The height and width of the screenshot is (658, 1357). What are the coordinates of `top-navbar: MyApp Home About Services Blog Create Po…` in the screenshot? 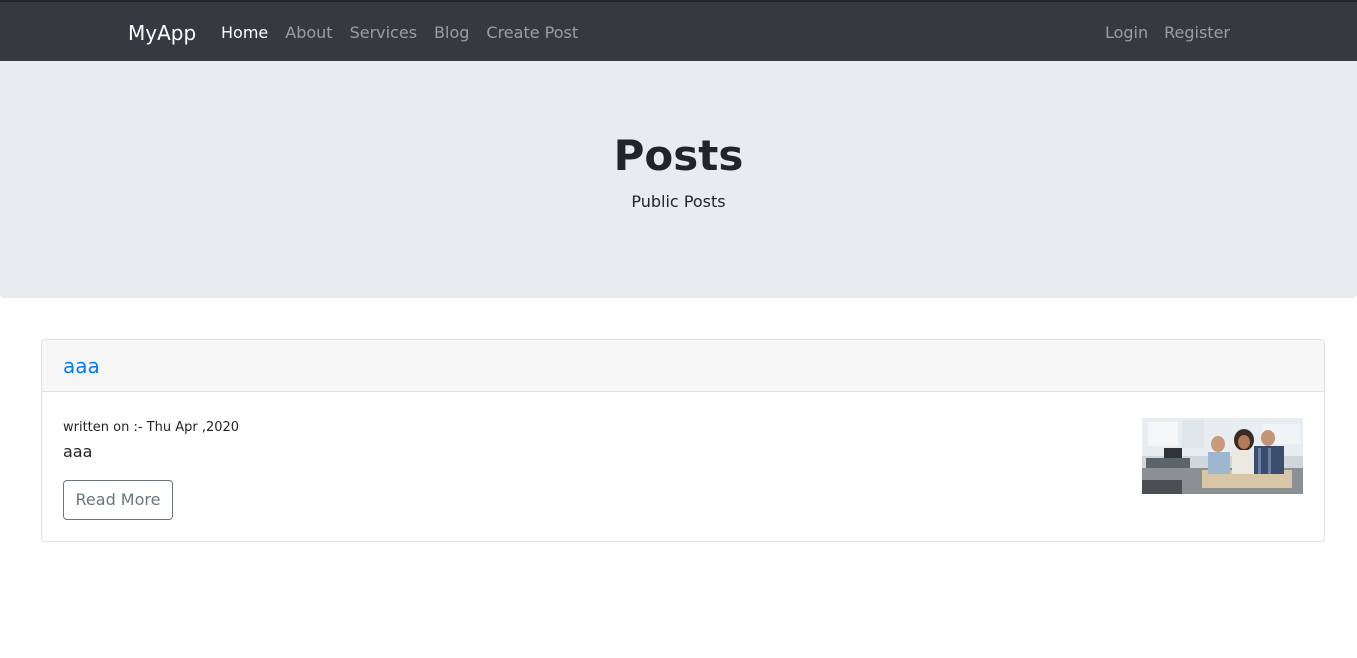 It's located at (678, 30).